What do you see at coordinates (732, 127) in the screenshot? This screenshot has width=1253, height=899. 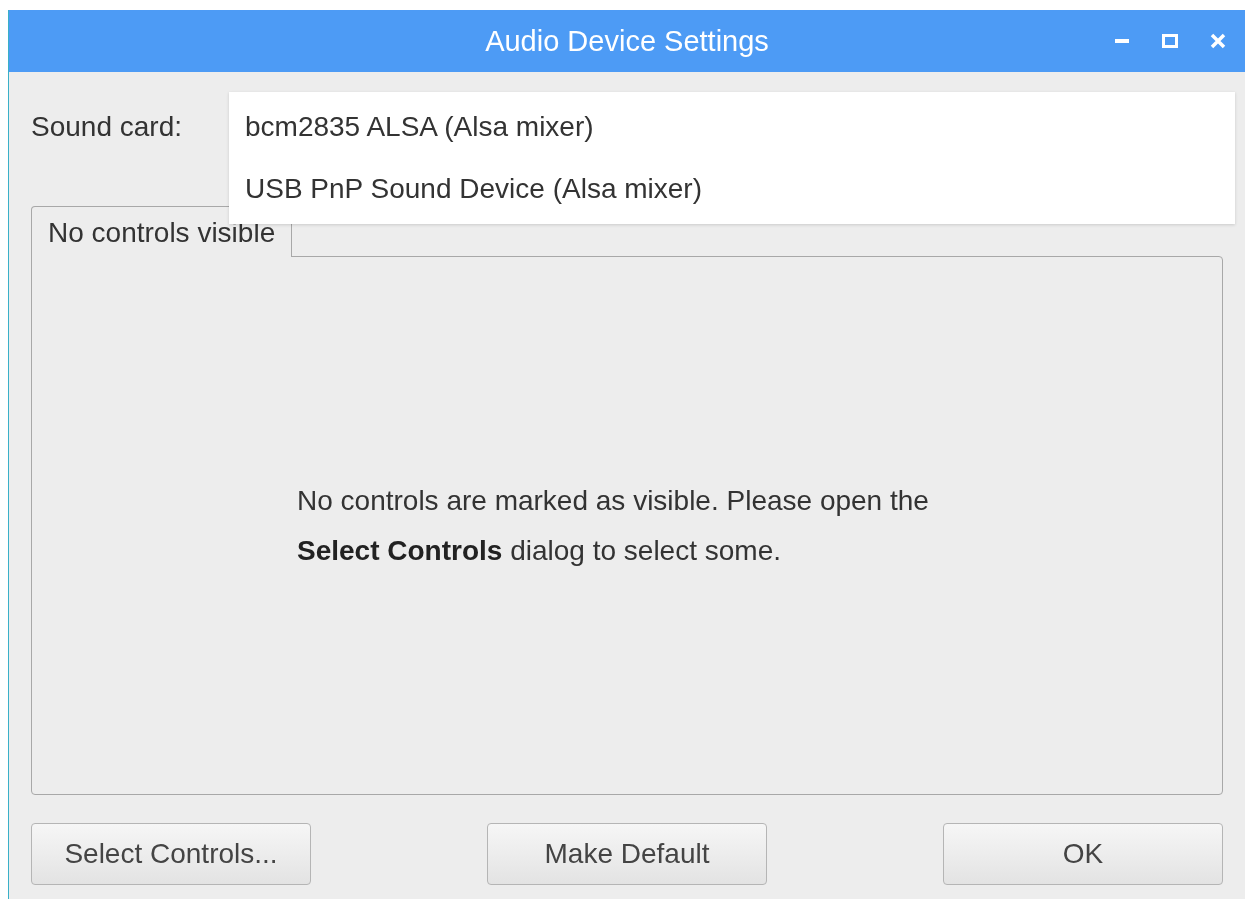 I see `dropdown-option: bcm2835 ALSA (Alsa mixer)` at bounding box center [732, 127].